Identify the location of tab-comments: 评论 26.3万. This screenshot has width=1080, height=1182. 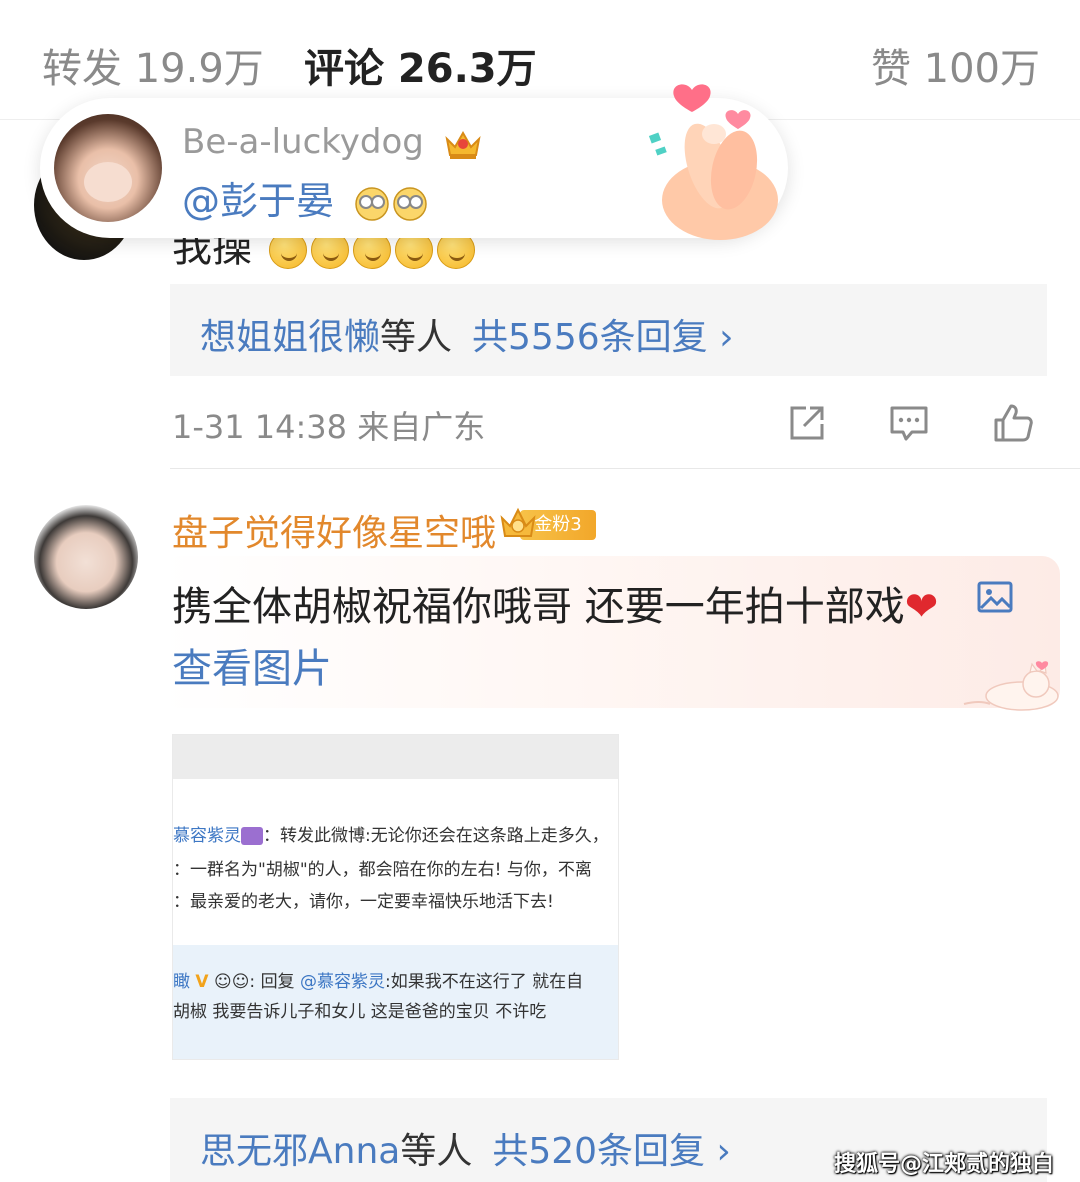
(420, 65).